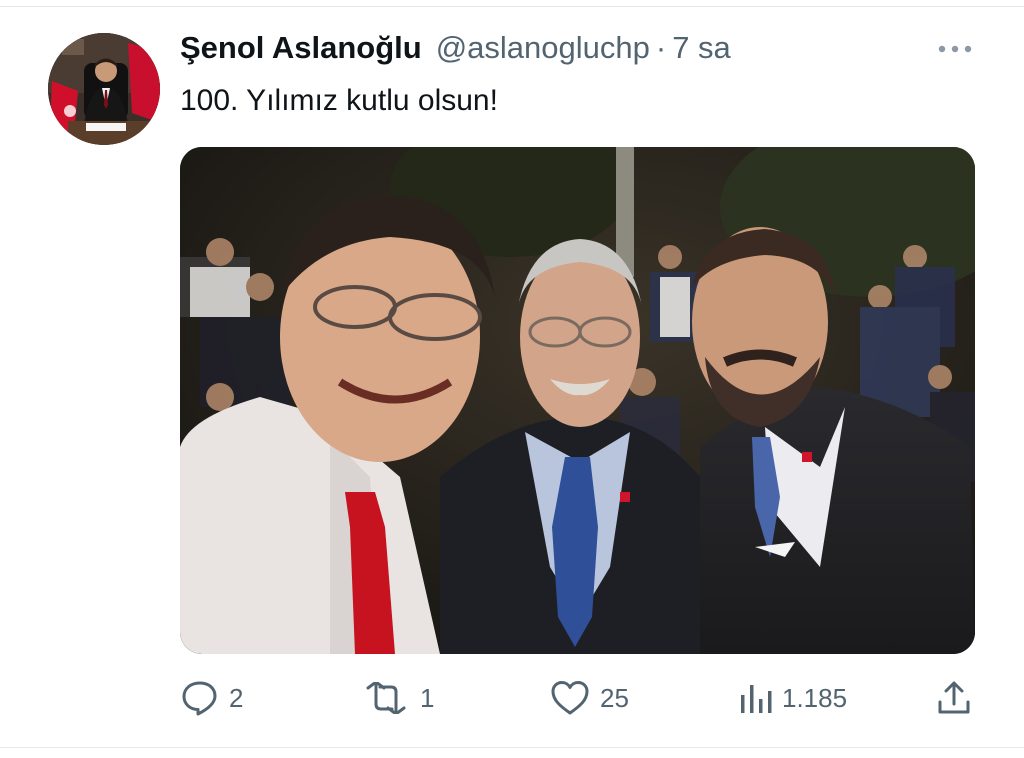 The width and height of the screenshot is (1024, 758). I want to click on avatar, so click(104, 89).